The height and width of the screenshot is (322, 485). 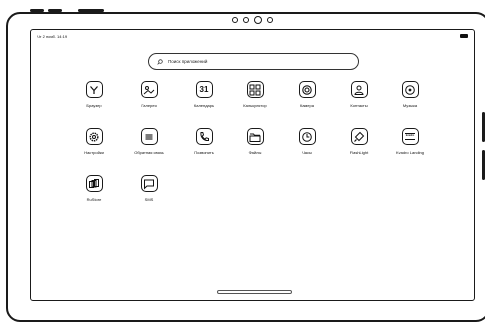 I want to click on app-gallery: Галерея, so click(x=149, y=94).